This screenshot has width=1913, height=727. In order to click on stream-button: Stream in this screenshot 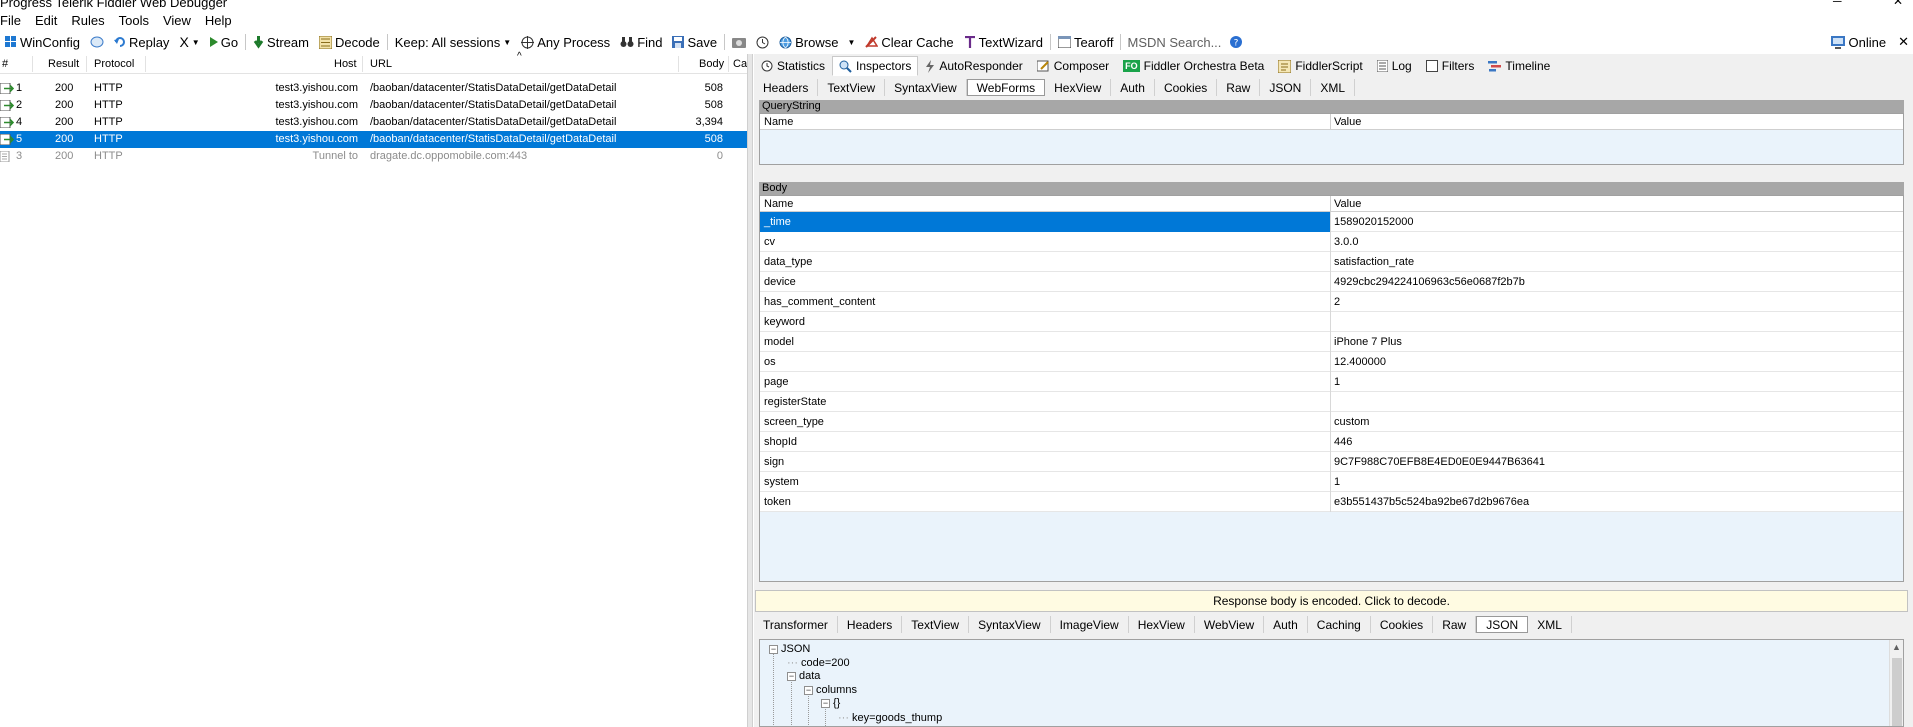, I will do `click(281, 42)`.